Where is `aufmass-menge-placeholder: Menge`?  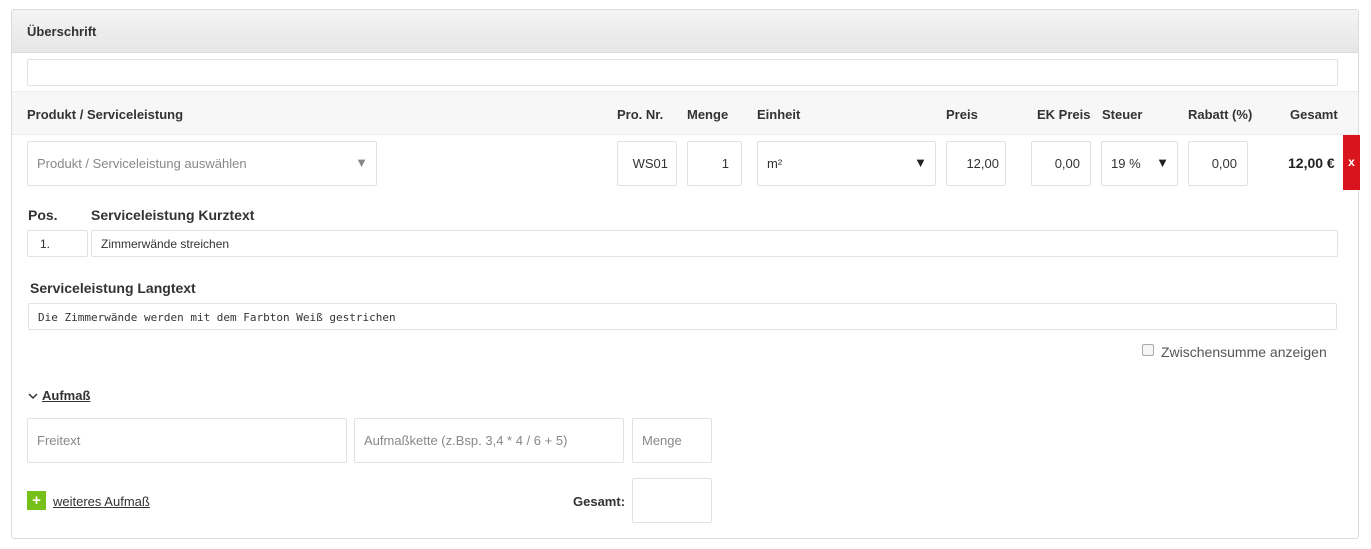 aufmass-menge-placeholder: Menge is located at coordinates (662, 440).